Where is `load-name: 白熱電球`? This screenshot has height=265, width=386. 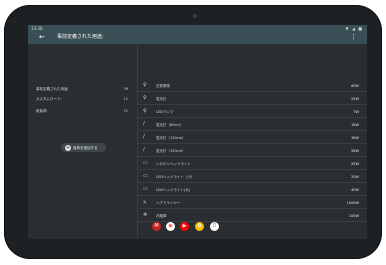
load-name: 白熱電球 is located at coordinates (163, 85).